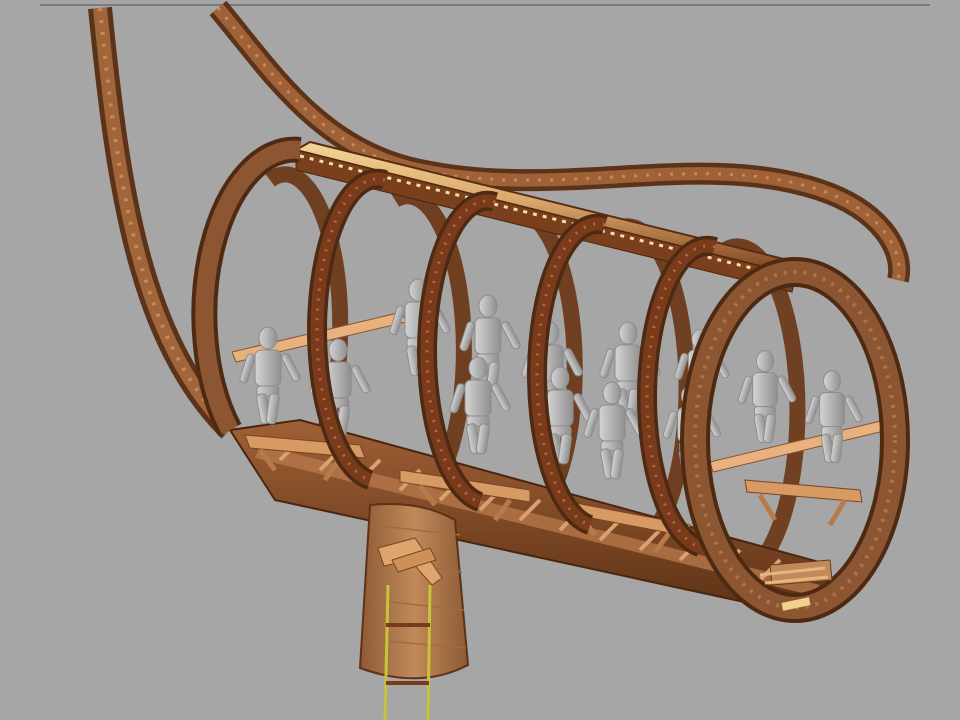 This screenshot has height=720, width=960. I want to click on rear-hoop, so click(246, 286).